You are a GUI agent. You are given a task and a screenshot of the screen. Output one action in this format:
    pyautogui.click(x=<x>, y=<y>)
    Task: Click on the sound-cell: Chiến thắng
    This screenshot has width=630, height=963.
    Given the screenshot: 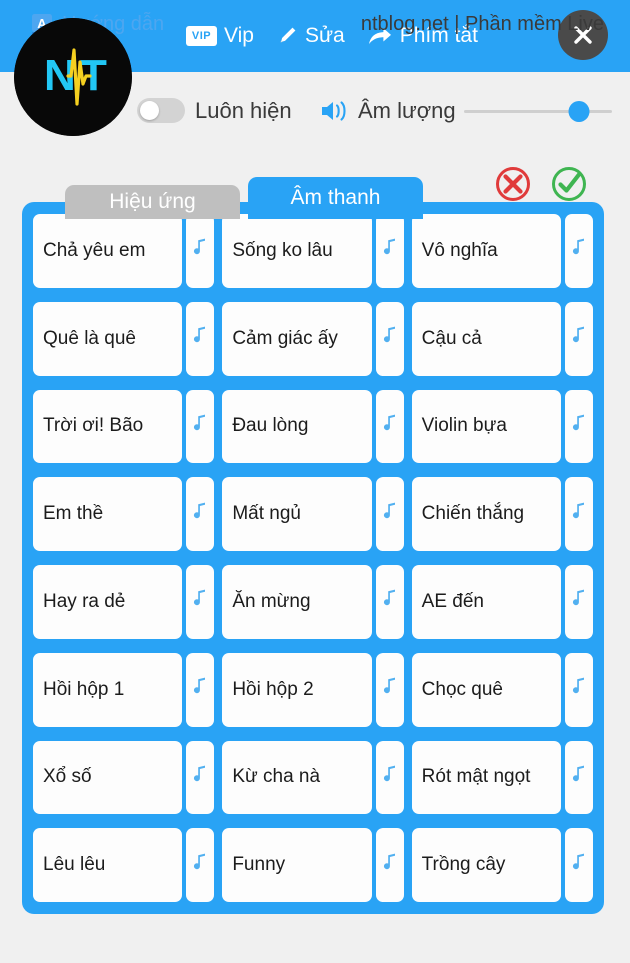 What is the action you would take?
    pyautogui.click(x=502, y=514)
    